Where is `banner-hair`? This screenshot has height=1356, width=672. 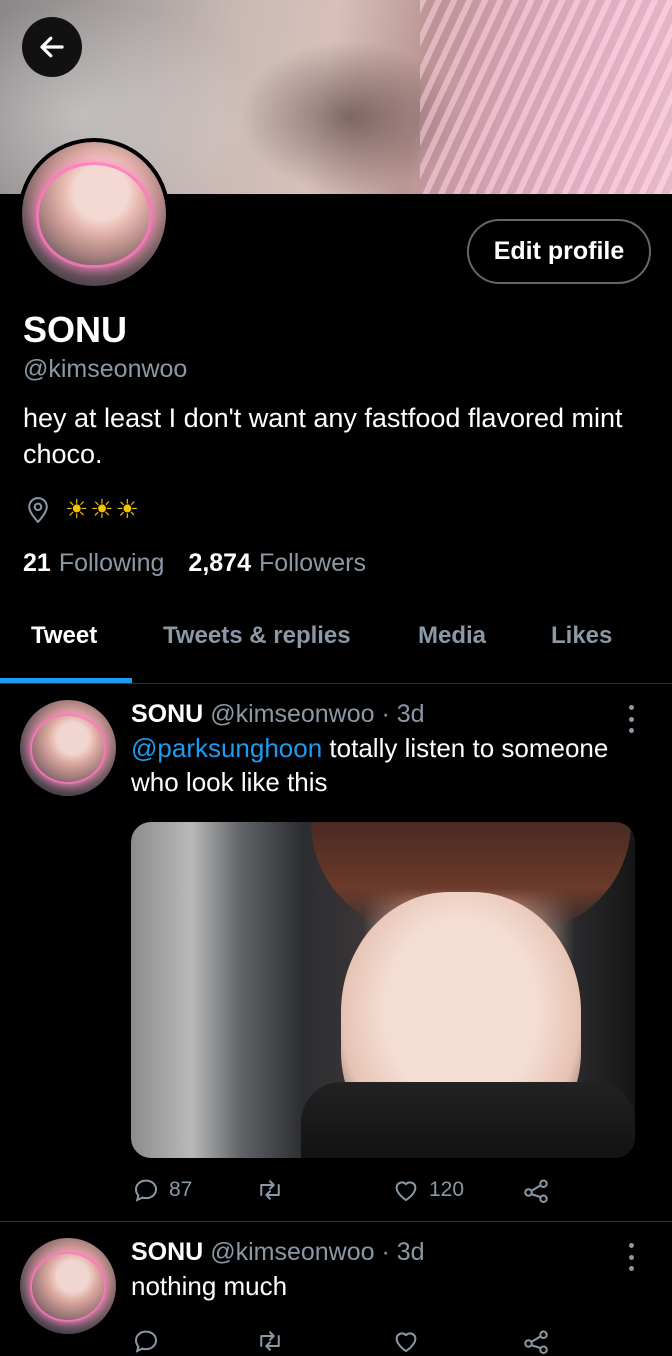
banner-hair is located at coordinates (546, 97).